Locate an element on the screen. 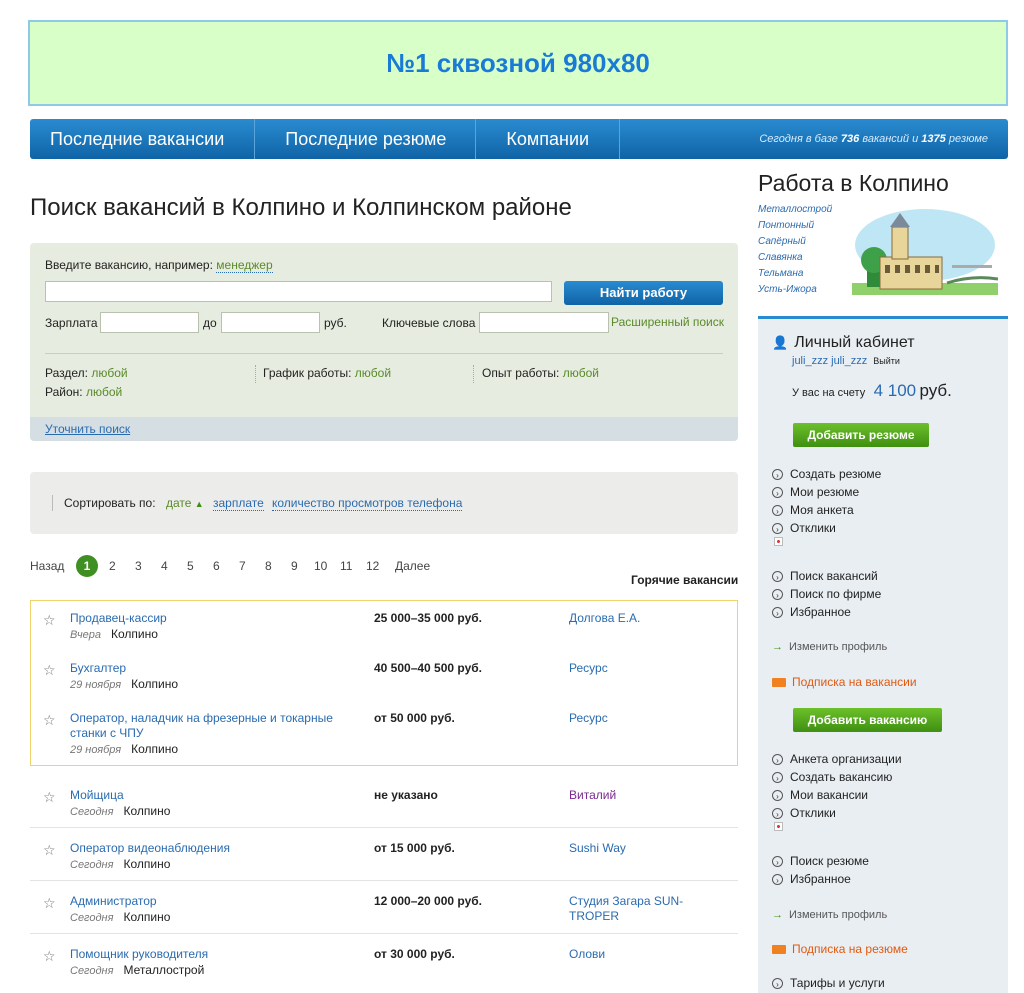 The width and height of the screenshot is (1024, 993). page-5: 5 is located at coordinates (190, 566).